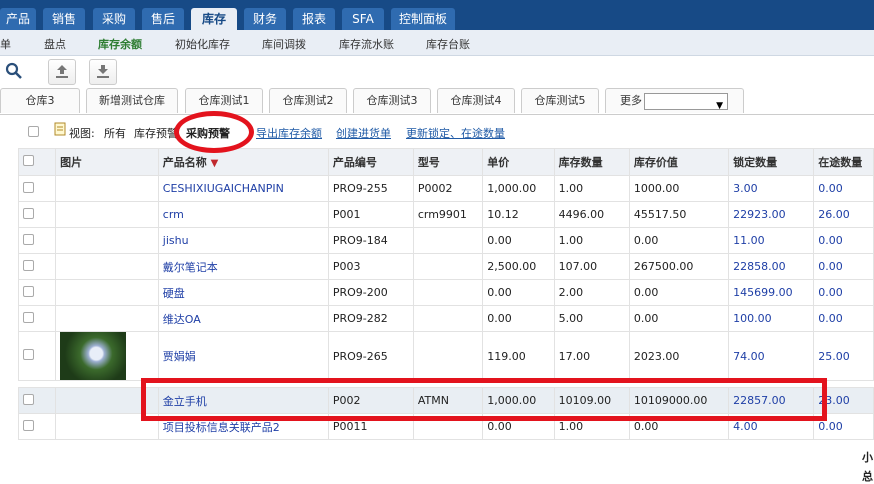 Image resolution: width=874 pixels, height=484 pixels. I want to click on tab-warehouse-test-4: 仓库测试4, so click(476, 100).